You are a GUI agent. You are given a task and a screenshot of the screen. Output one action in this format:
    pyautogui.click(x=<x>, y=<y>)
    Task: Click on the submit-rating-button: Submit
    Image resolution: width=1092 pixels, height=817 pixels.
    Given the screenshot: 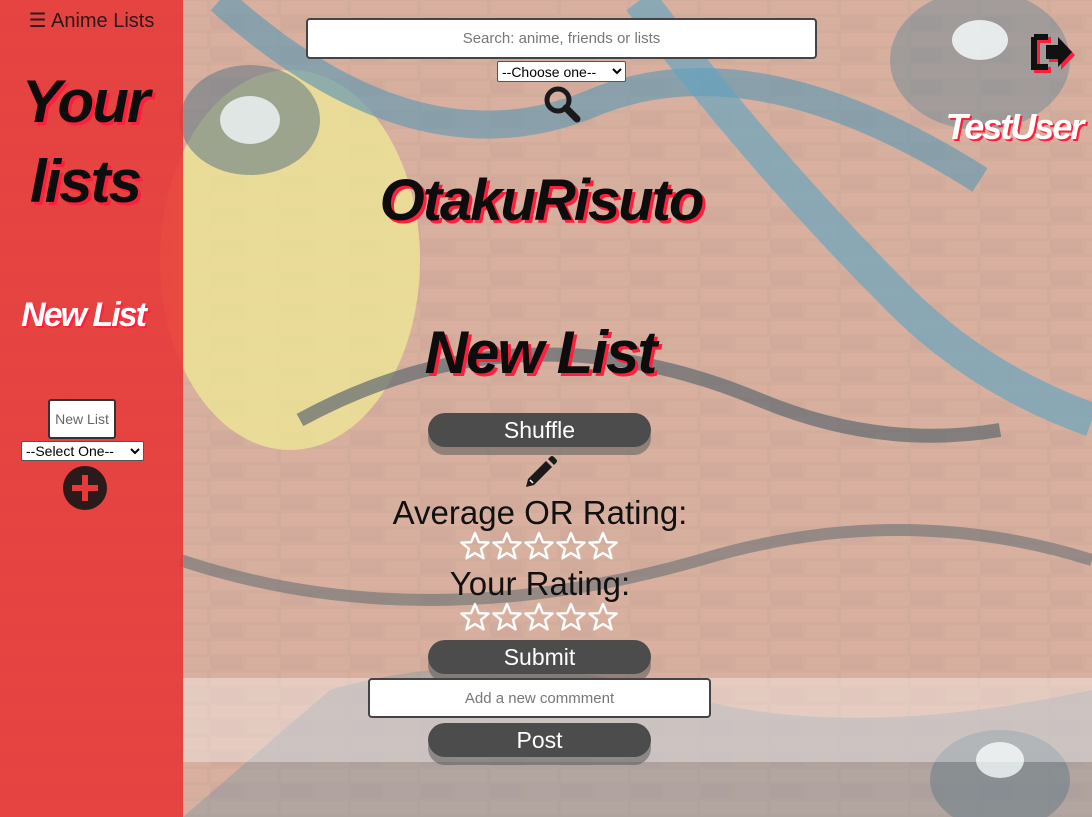 What is the action you would take?
    pyautogui.click(x=539, y=657)
    